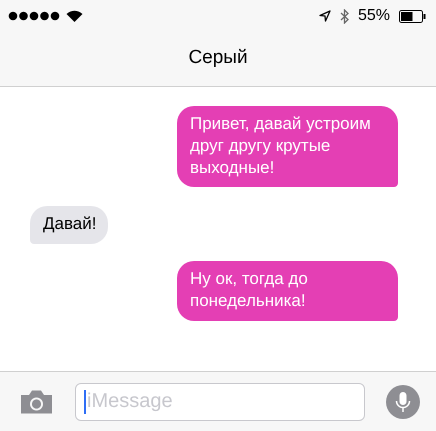 The height and width of the screenshot is (431, 436). I want to click on battery-icon, so click(412, 16).